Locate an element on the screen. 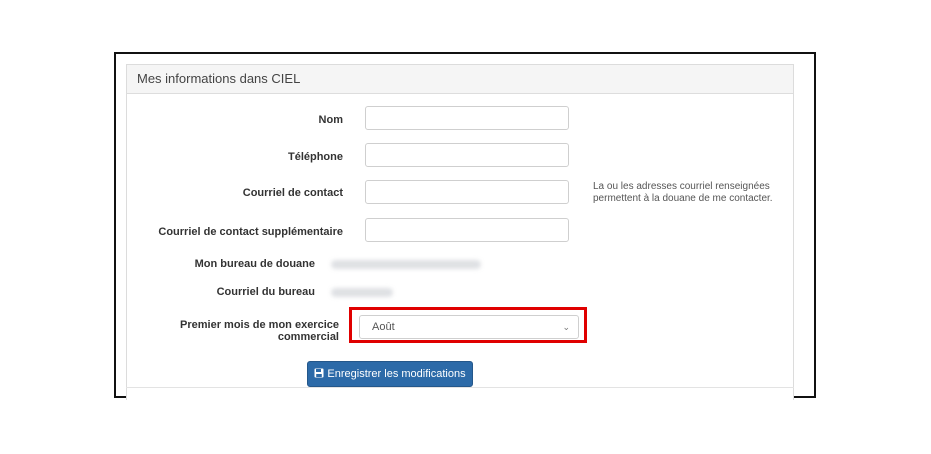 The width and height of the screenshot is (931, 454). telephone-label: Téléphone is located at coordinates (315, 157).